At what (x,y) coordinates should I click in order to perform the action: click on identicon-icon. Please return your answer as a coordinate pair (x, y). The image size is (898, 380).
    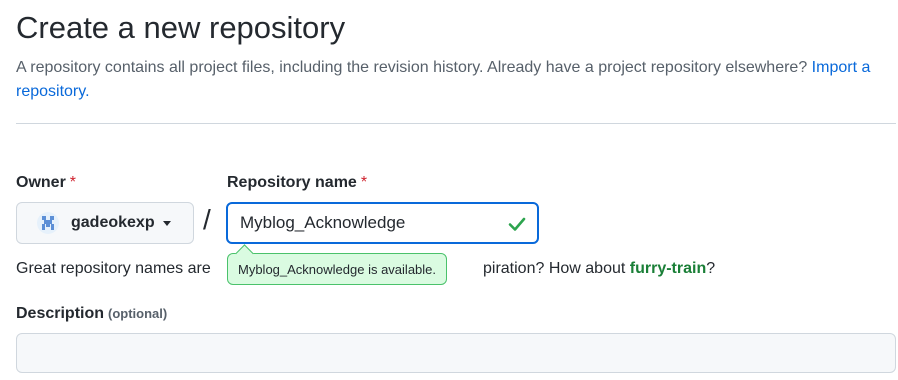
    Looking at the image, I should click on (48, 223).